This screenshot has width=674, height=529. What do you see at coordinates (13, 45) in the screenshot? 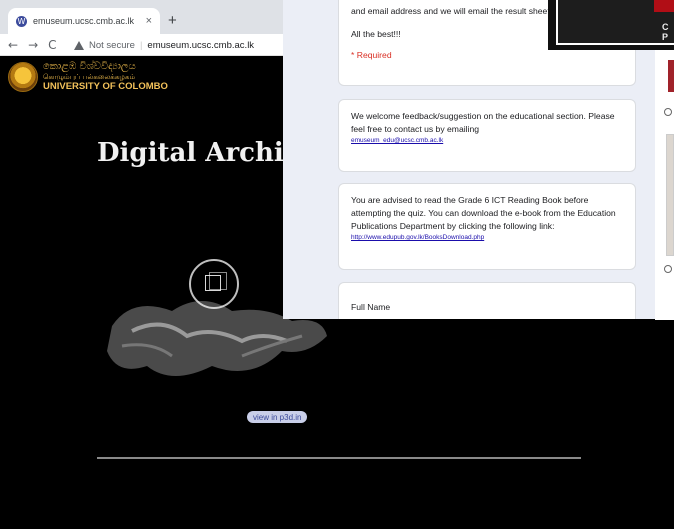
I see `back-button: ←` at bounding box center [13, 45].